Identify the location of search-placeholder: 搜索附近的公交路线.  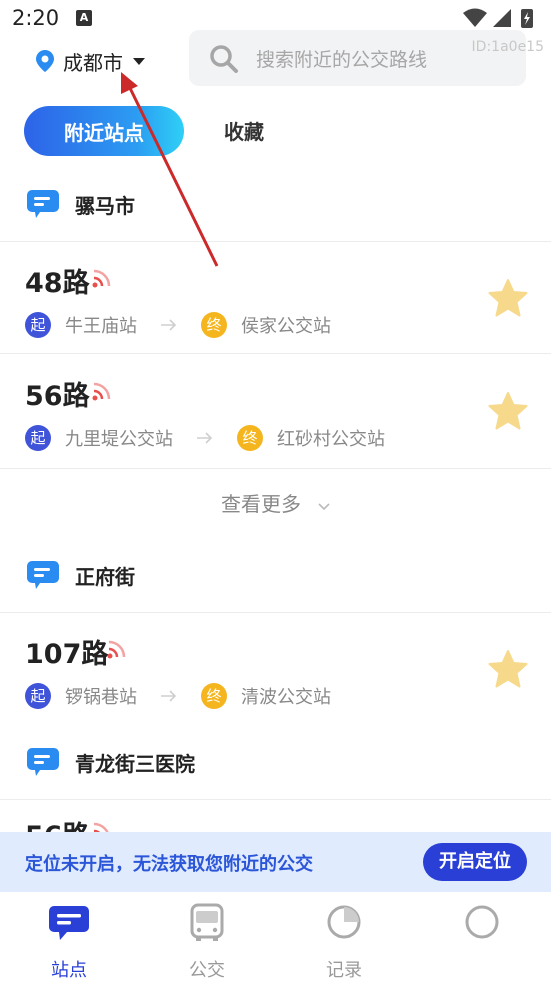
(342, 60).